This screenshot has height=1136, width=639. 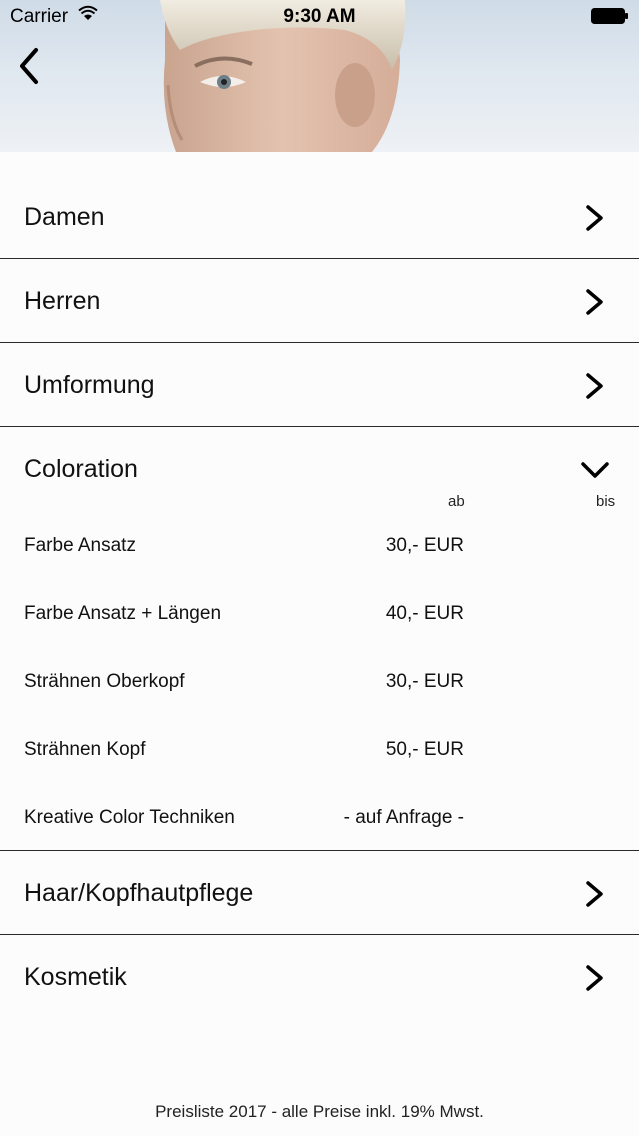 I want to click on category-haar-kopfhautpflege: Haar/Kopfhautpflege, so click(x=319, y=893).